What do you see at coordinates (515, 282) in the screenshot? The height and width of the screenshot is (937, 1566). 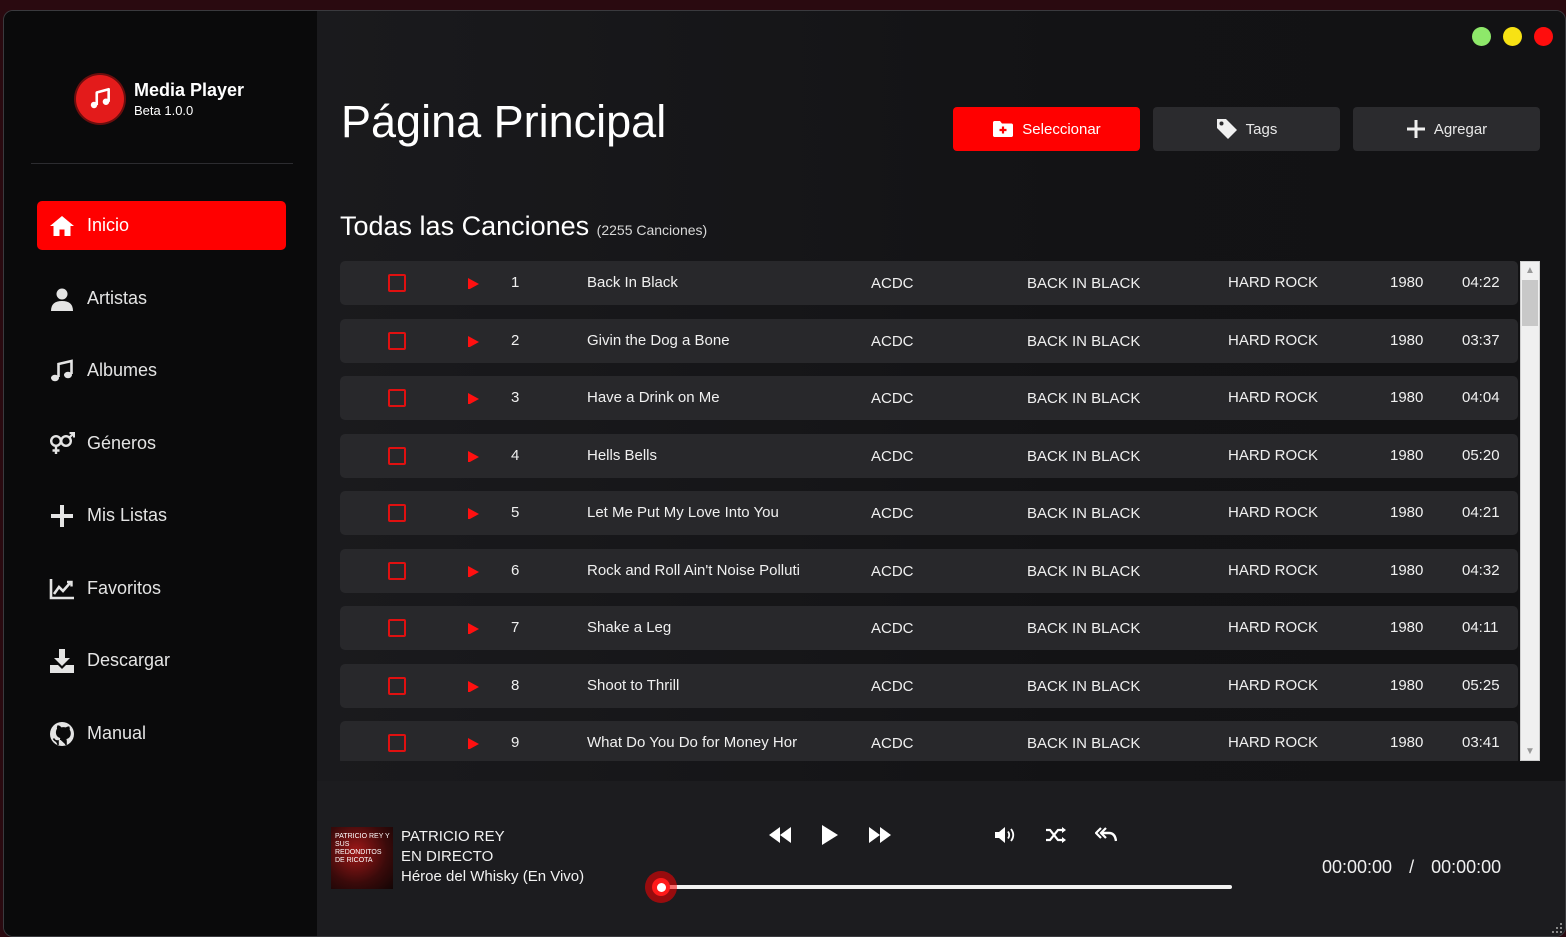 I see `song-number: 1` at bounding box center [515, 282].